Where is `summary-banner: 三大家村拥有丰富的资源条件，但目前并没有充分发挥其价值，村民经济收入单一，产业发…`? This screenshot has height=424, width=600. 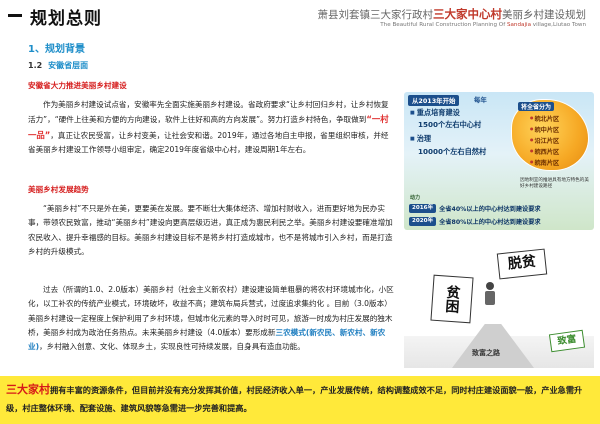 summary-banner: 三大家村拥有丰富的资源条件，但目前并没有充分发挥其价值，村民经济收入单一，产业发… is located at coordinates (300, 400).